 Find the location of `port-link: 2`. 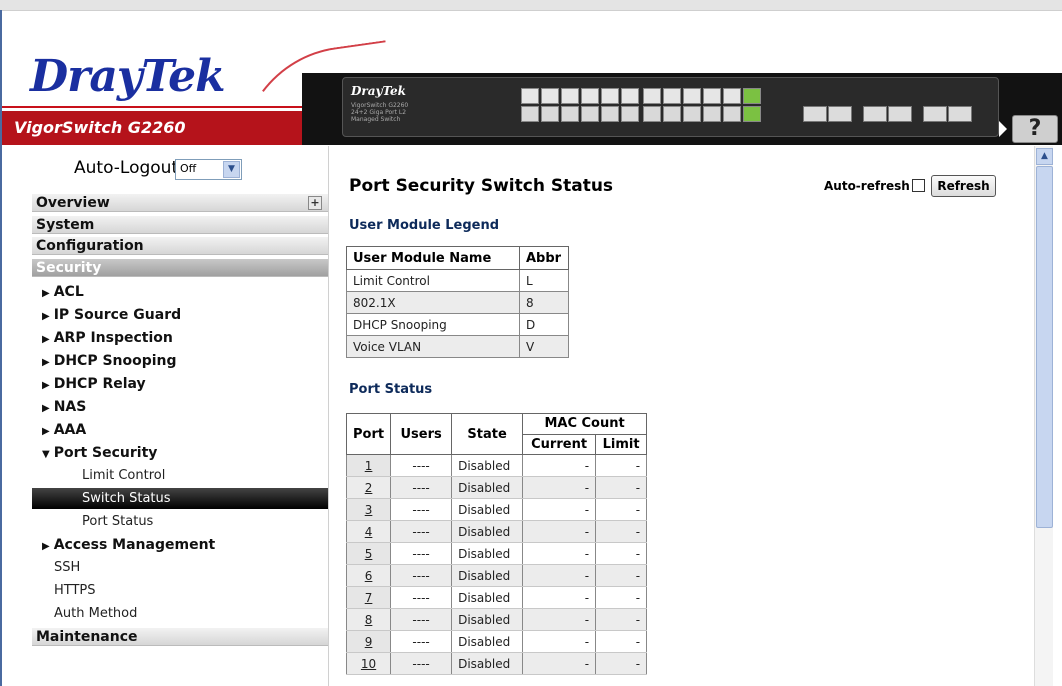

port-link: 2 is located at coordinates (369, 488).